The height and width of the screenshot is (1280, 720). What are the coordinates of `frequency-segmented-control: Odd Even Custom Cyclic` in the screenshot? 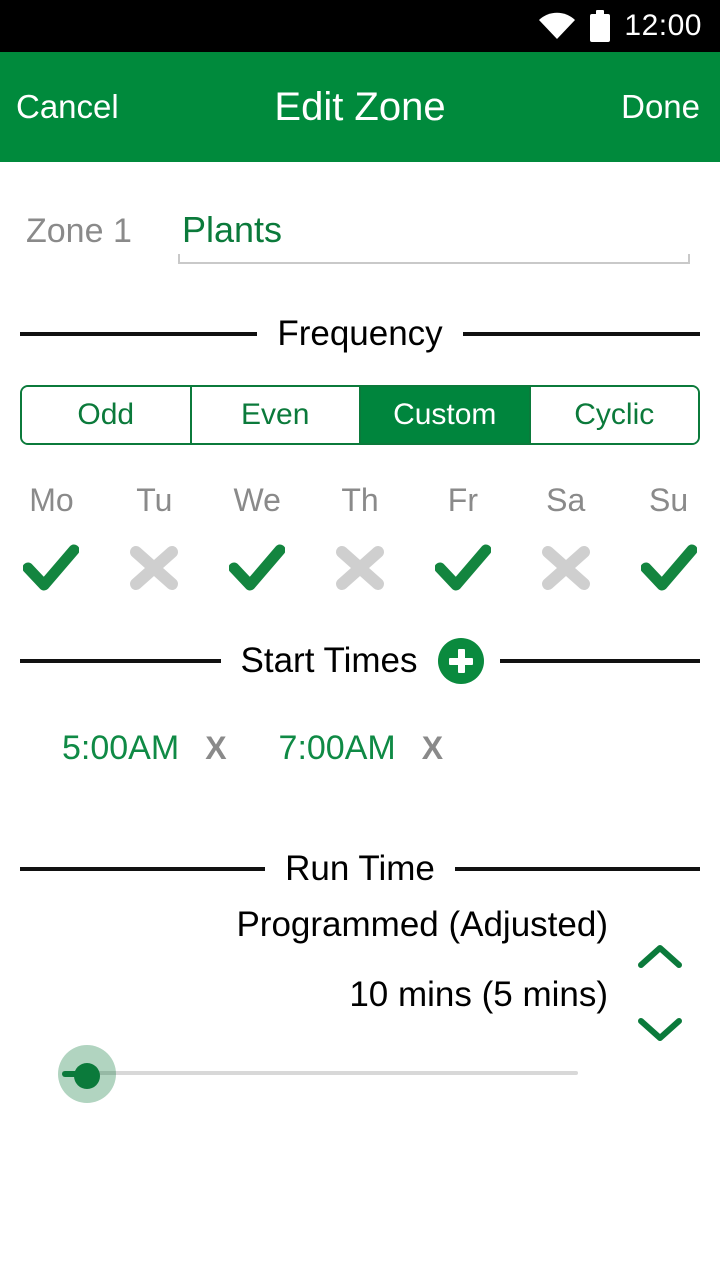 It's located at (360, 415).